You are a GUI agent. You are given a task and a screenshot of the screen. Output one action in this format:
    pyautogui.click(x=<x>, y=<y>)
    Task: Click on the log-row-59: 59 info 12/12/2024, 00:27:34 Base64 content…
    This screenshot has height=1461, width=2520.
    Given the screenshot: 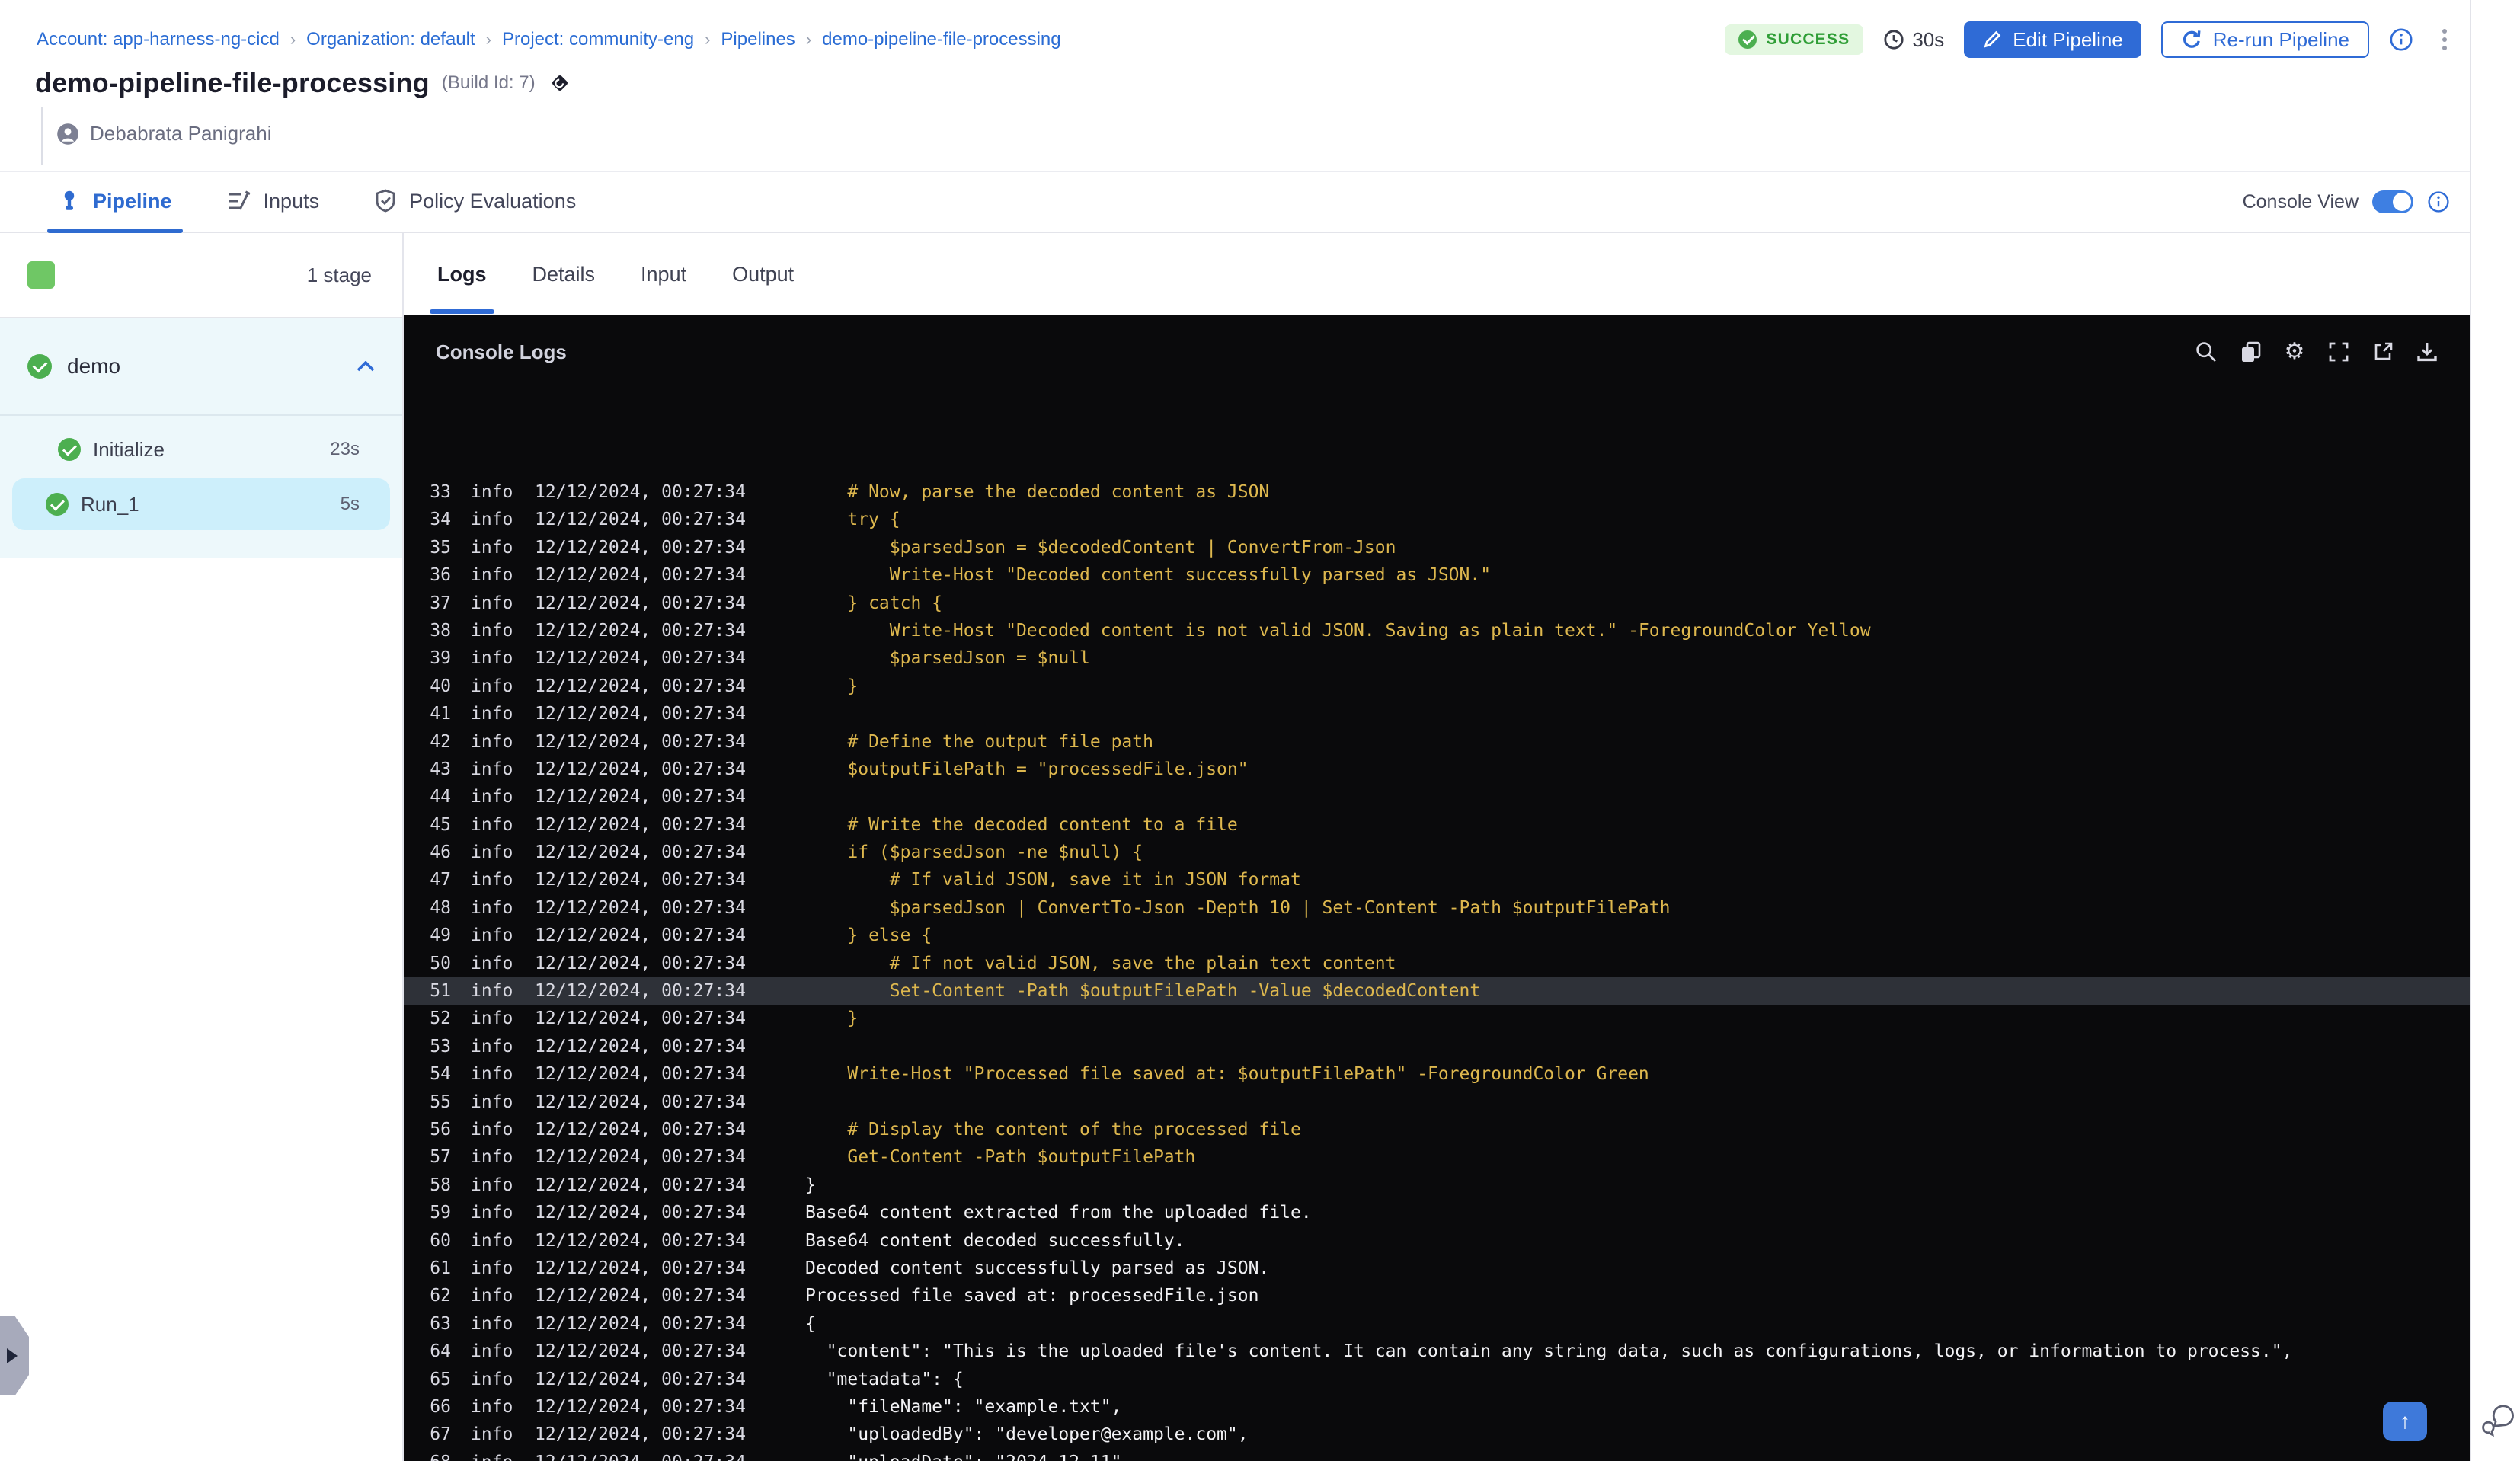 What is the action you would take?
    pyautogui.click(x=1437, y=1212)
    